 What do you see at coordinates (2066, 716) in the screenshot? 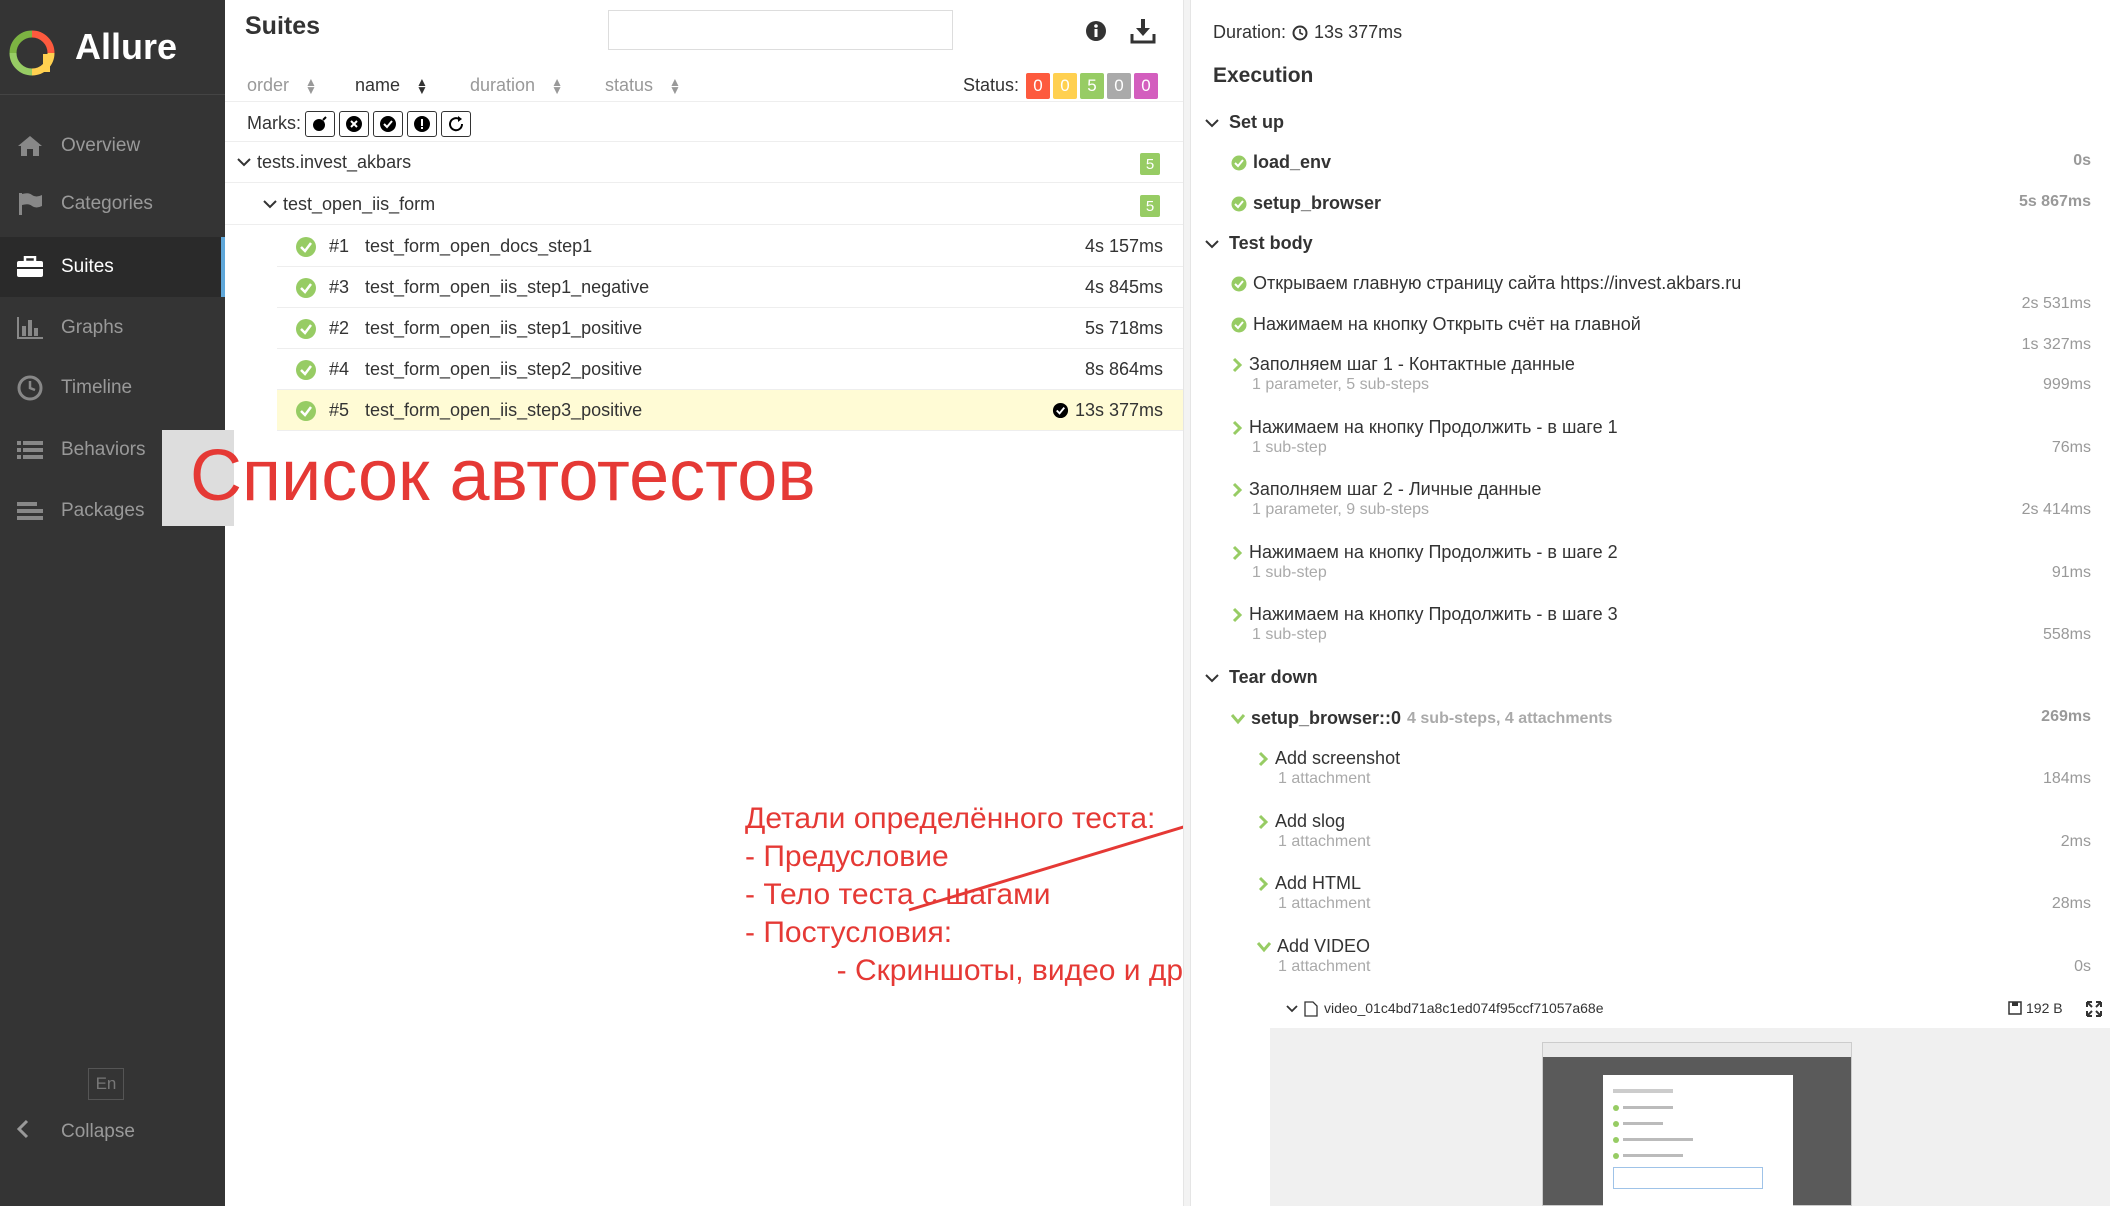
I see `step-time: 269ms` at bounding box center [2066, 716].